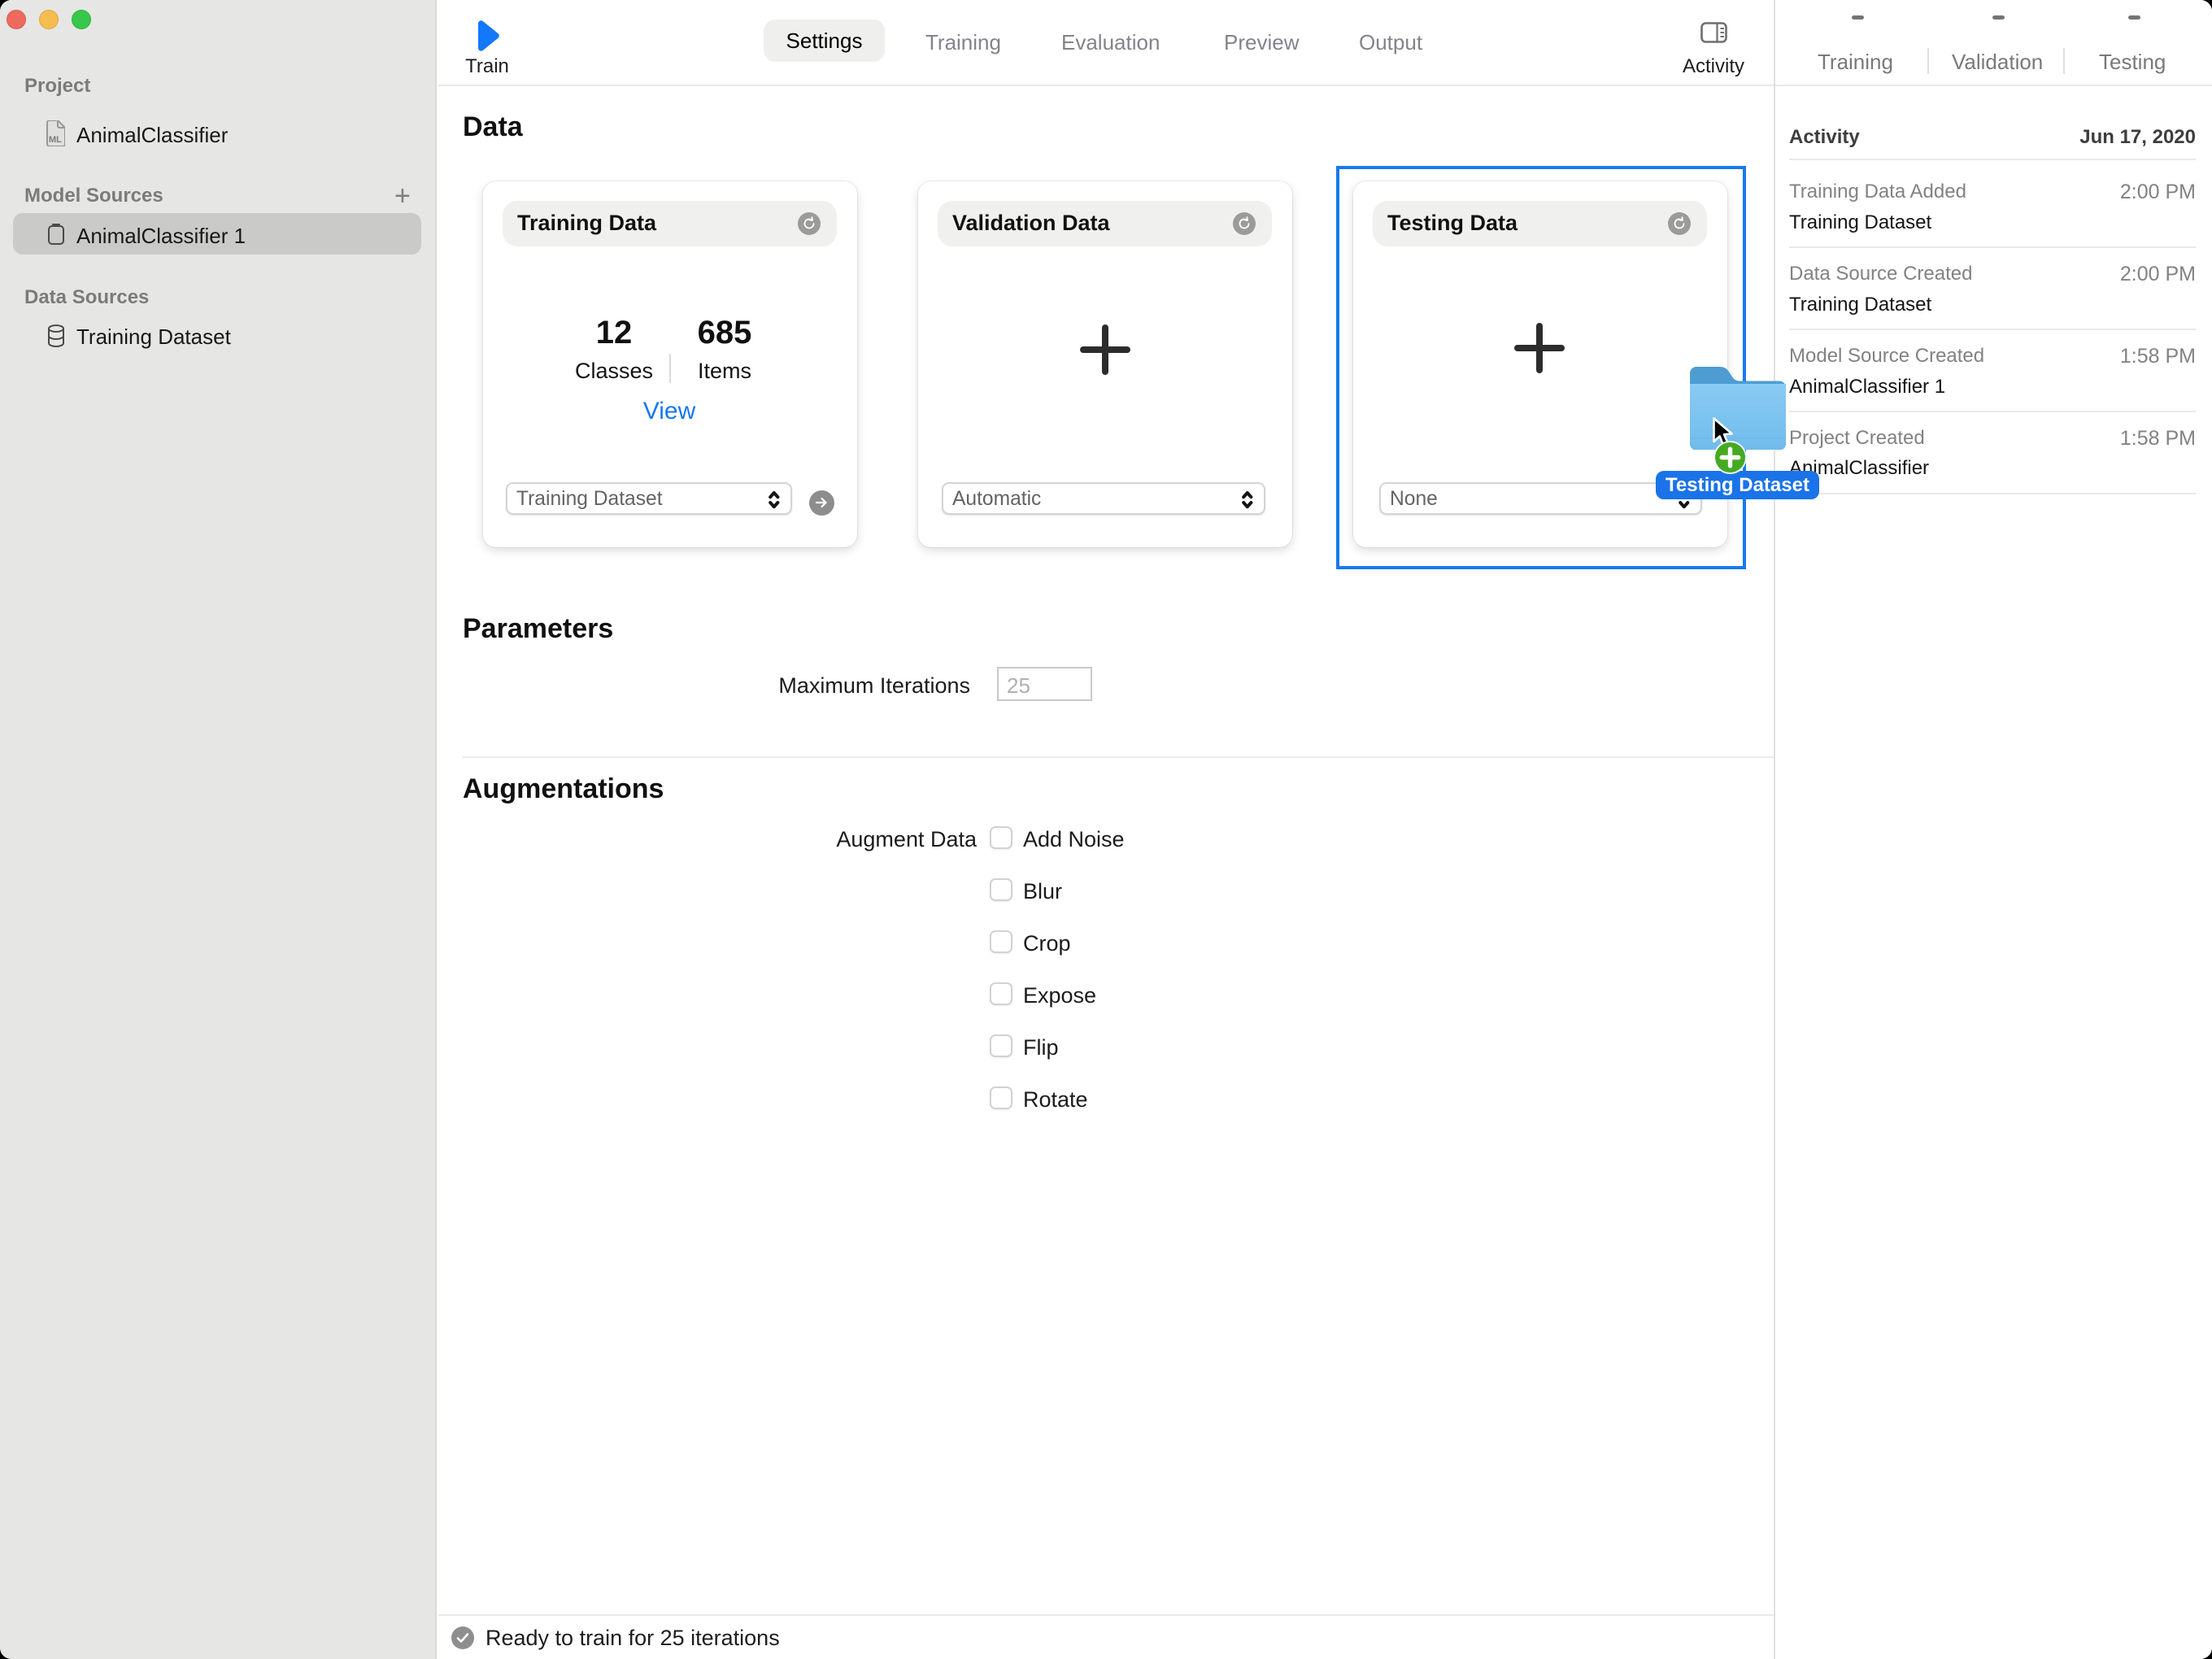  What do you see at coordinates (55, 140) in the screenshot?
I see `svg-text: ML` at bounding box center [55, 140].